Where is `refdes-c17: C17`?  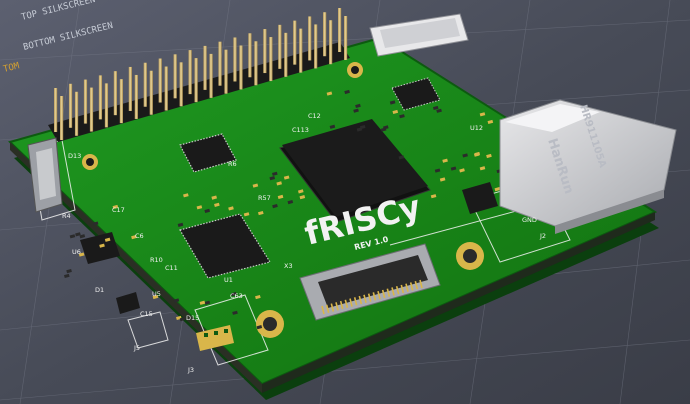
refdes-c17: C17 is located at coordinates (118, 210).